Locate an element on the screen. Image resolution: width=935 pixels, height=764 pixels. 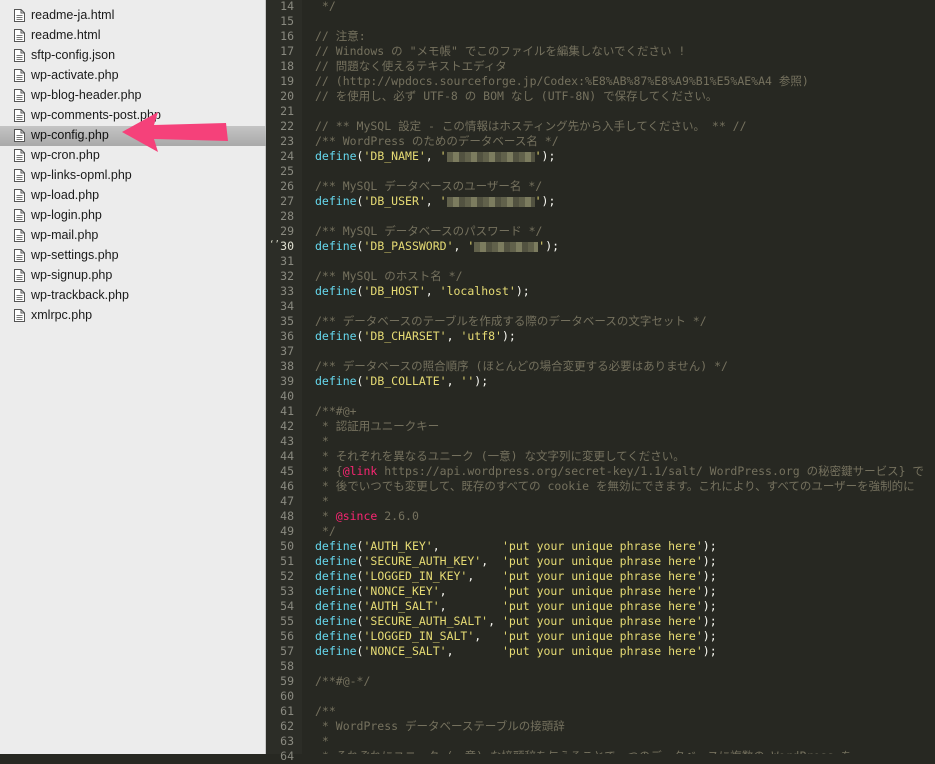
line-number: 44 is located at coordinates (287, 456).